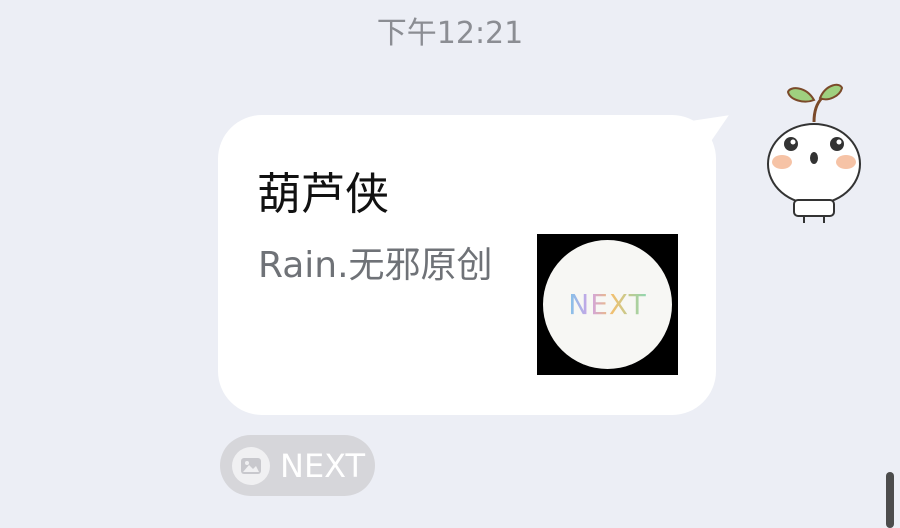 The image size is (900, 528). I want to click on message-timestamp: 下午12:21, so click(450, 33).